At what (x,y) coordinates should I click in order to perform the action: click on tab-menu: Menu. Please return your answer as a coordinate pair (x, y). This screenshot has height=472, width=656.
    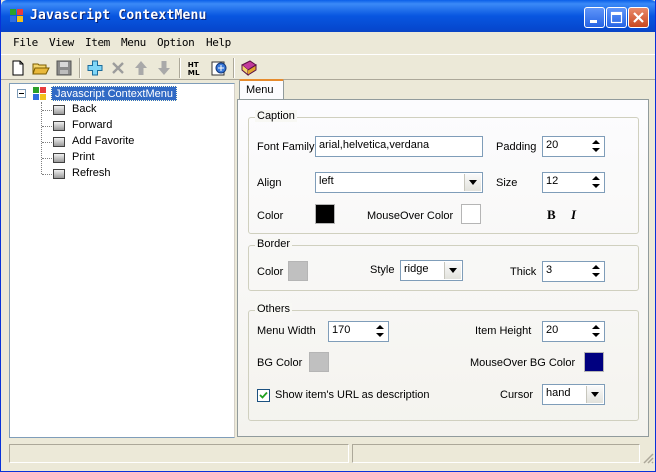
    Looking at the image, I should click on (261, 89).